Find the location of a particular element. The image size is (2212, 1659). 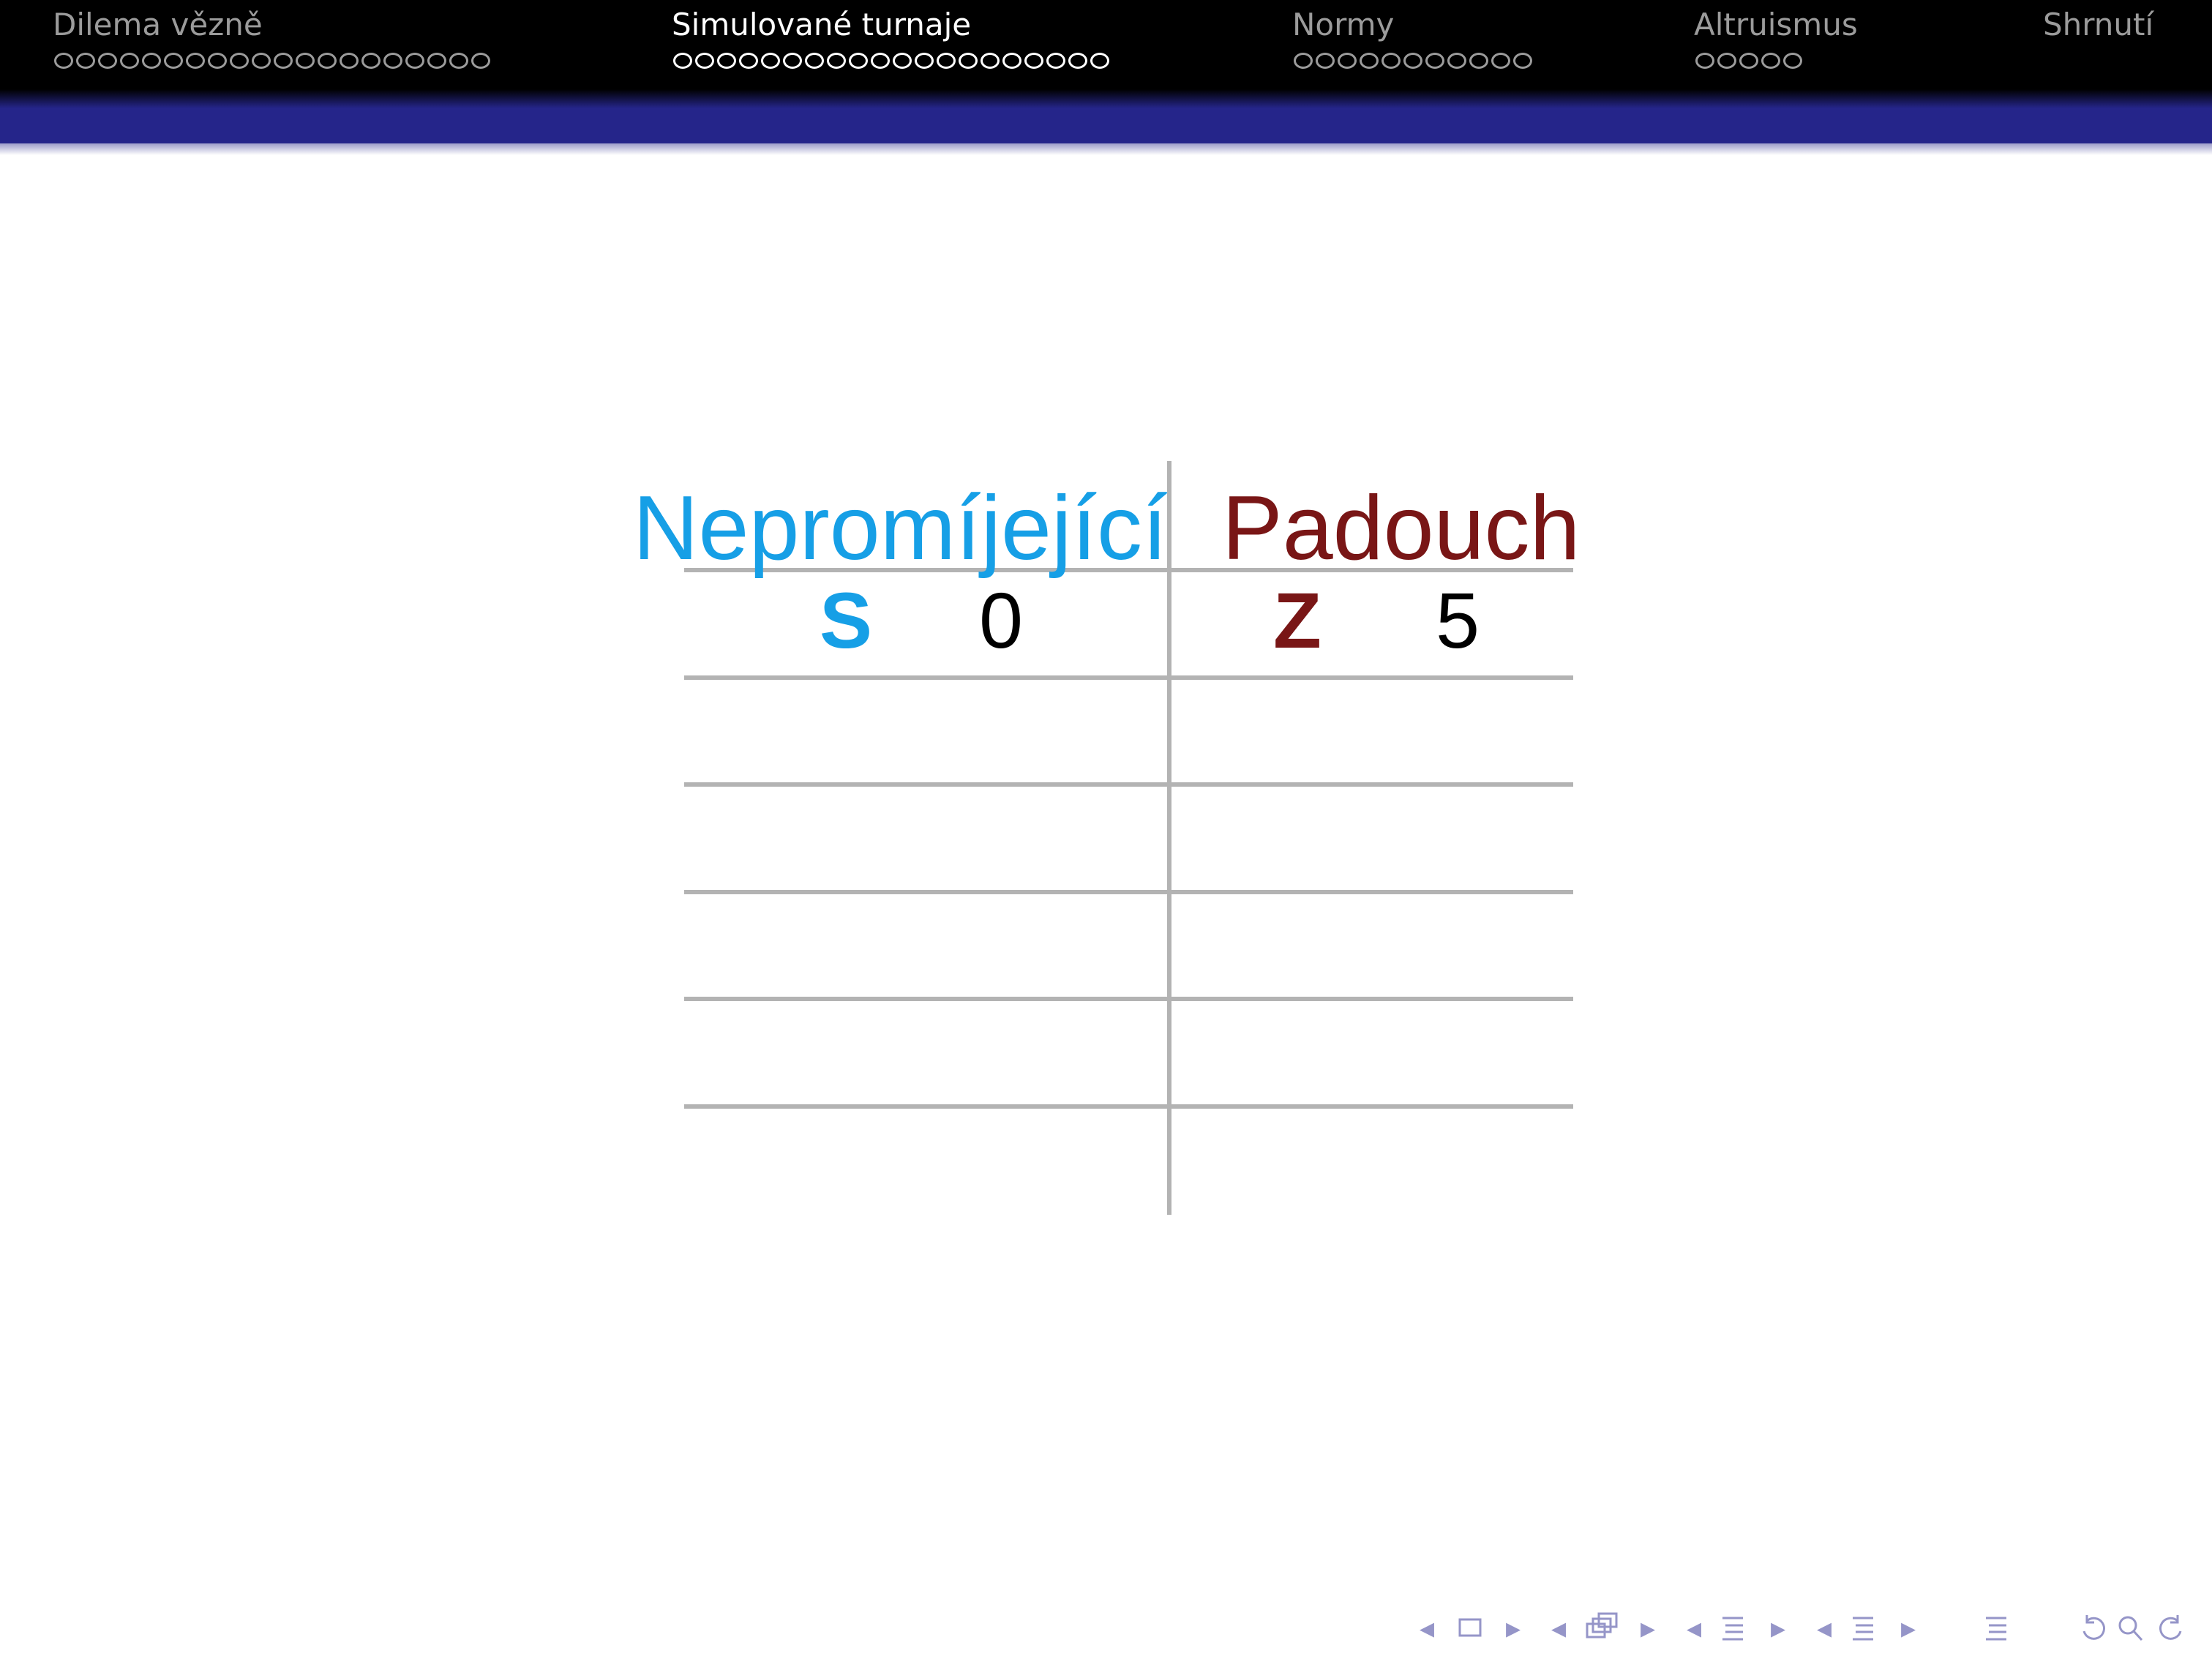

right-player-header: Padouch is located at coordinates (1401, 528).